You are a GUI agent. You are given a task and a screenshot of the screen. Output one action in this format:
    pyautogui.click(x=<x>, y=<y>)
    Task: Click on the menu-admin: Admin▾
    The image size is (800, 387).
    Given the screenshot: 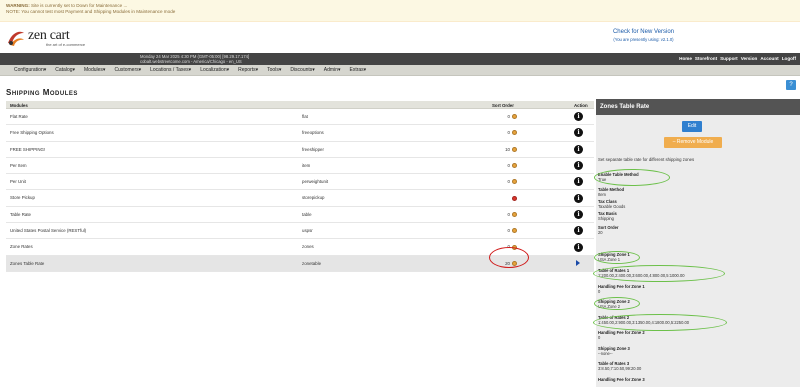 What is the action you would take?
    pyautogui.click(x=332, y=70)
    